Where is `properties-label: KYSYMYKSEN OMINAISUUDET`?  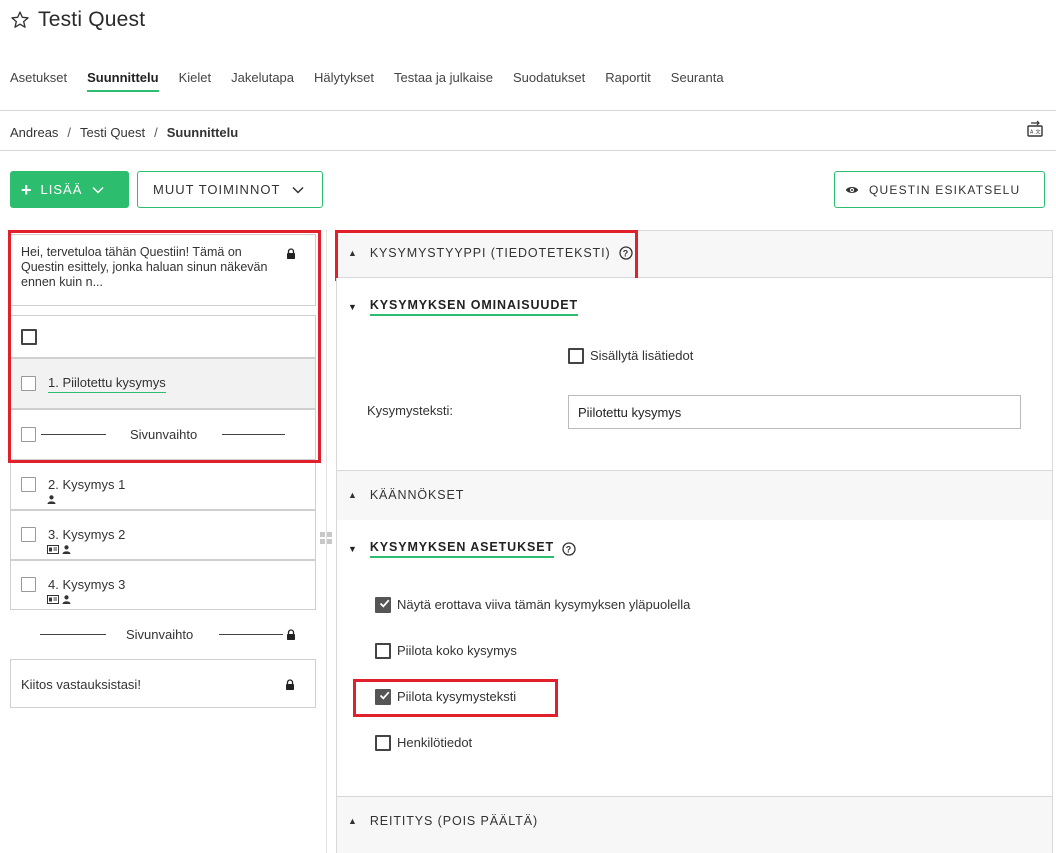
properties-label: KYSYMYKSEN OMINAISUUDET is located at coordinates (474, 307).